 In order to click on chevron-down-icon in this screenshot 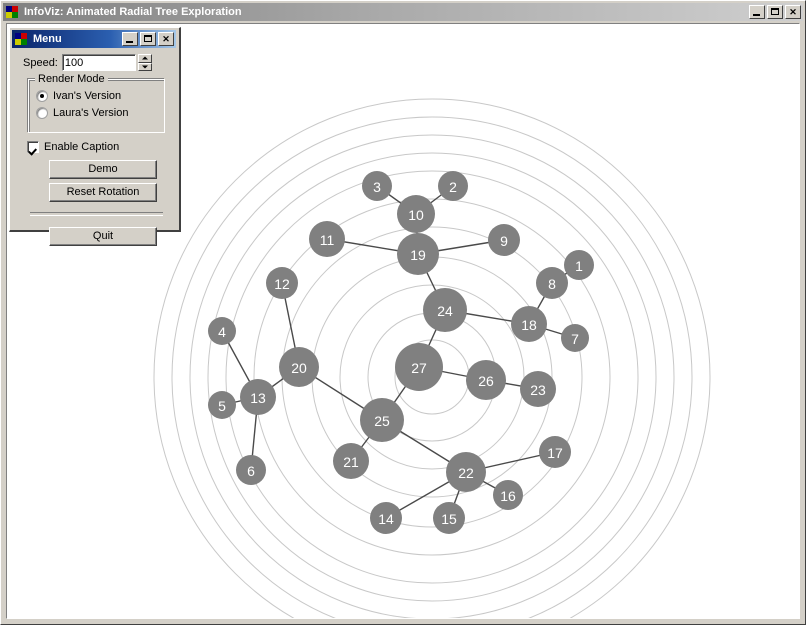, I will do `click(144, 67)`.